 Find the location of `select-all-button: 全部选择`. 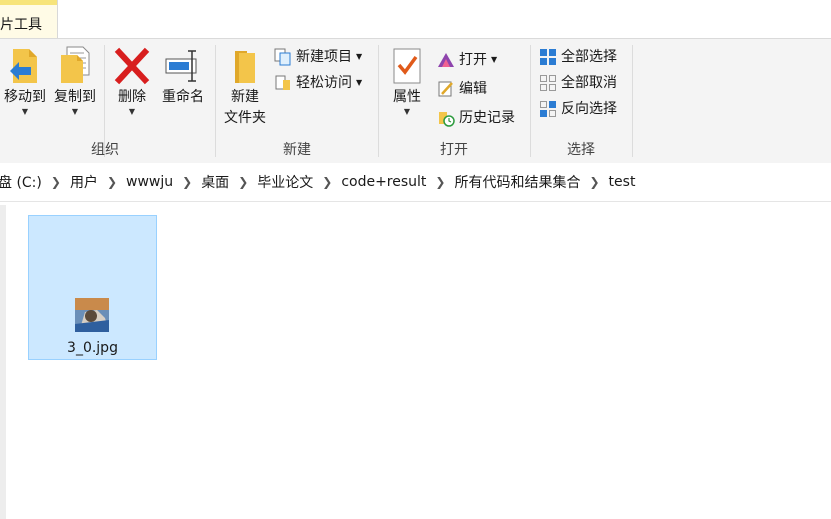

select-all-button: 全部选择 is located at coordinates (578, 57).